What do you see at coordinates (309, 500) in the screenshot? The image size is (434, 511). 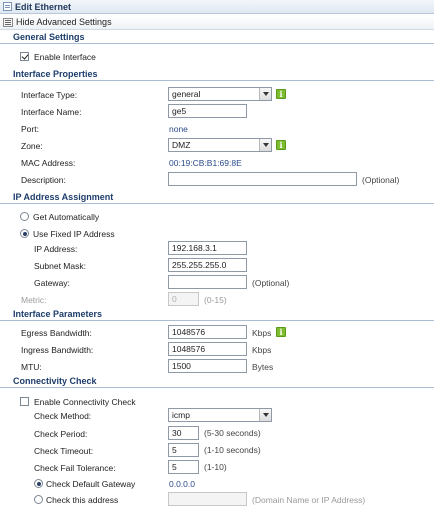 I see `check-this-address-hint: (Domain Name or IP Address)` at bounding box center [309, 500].